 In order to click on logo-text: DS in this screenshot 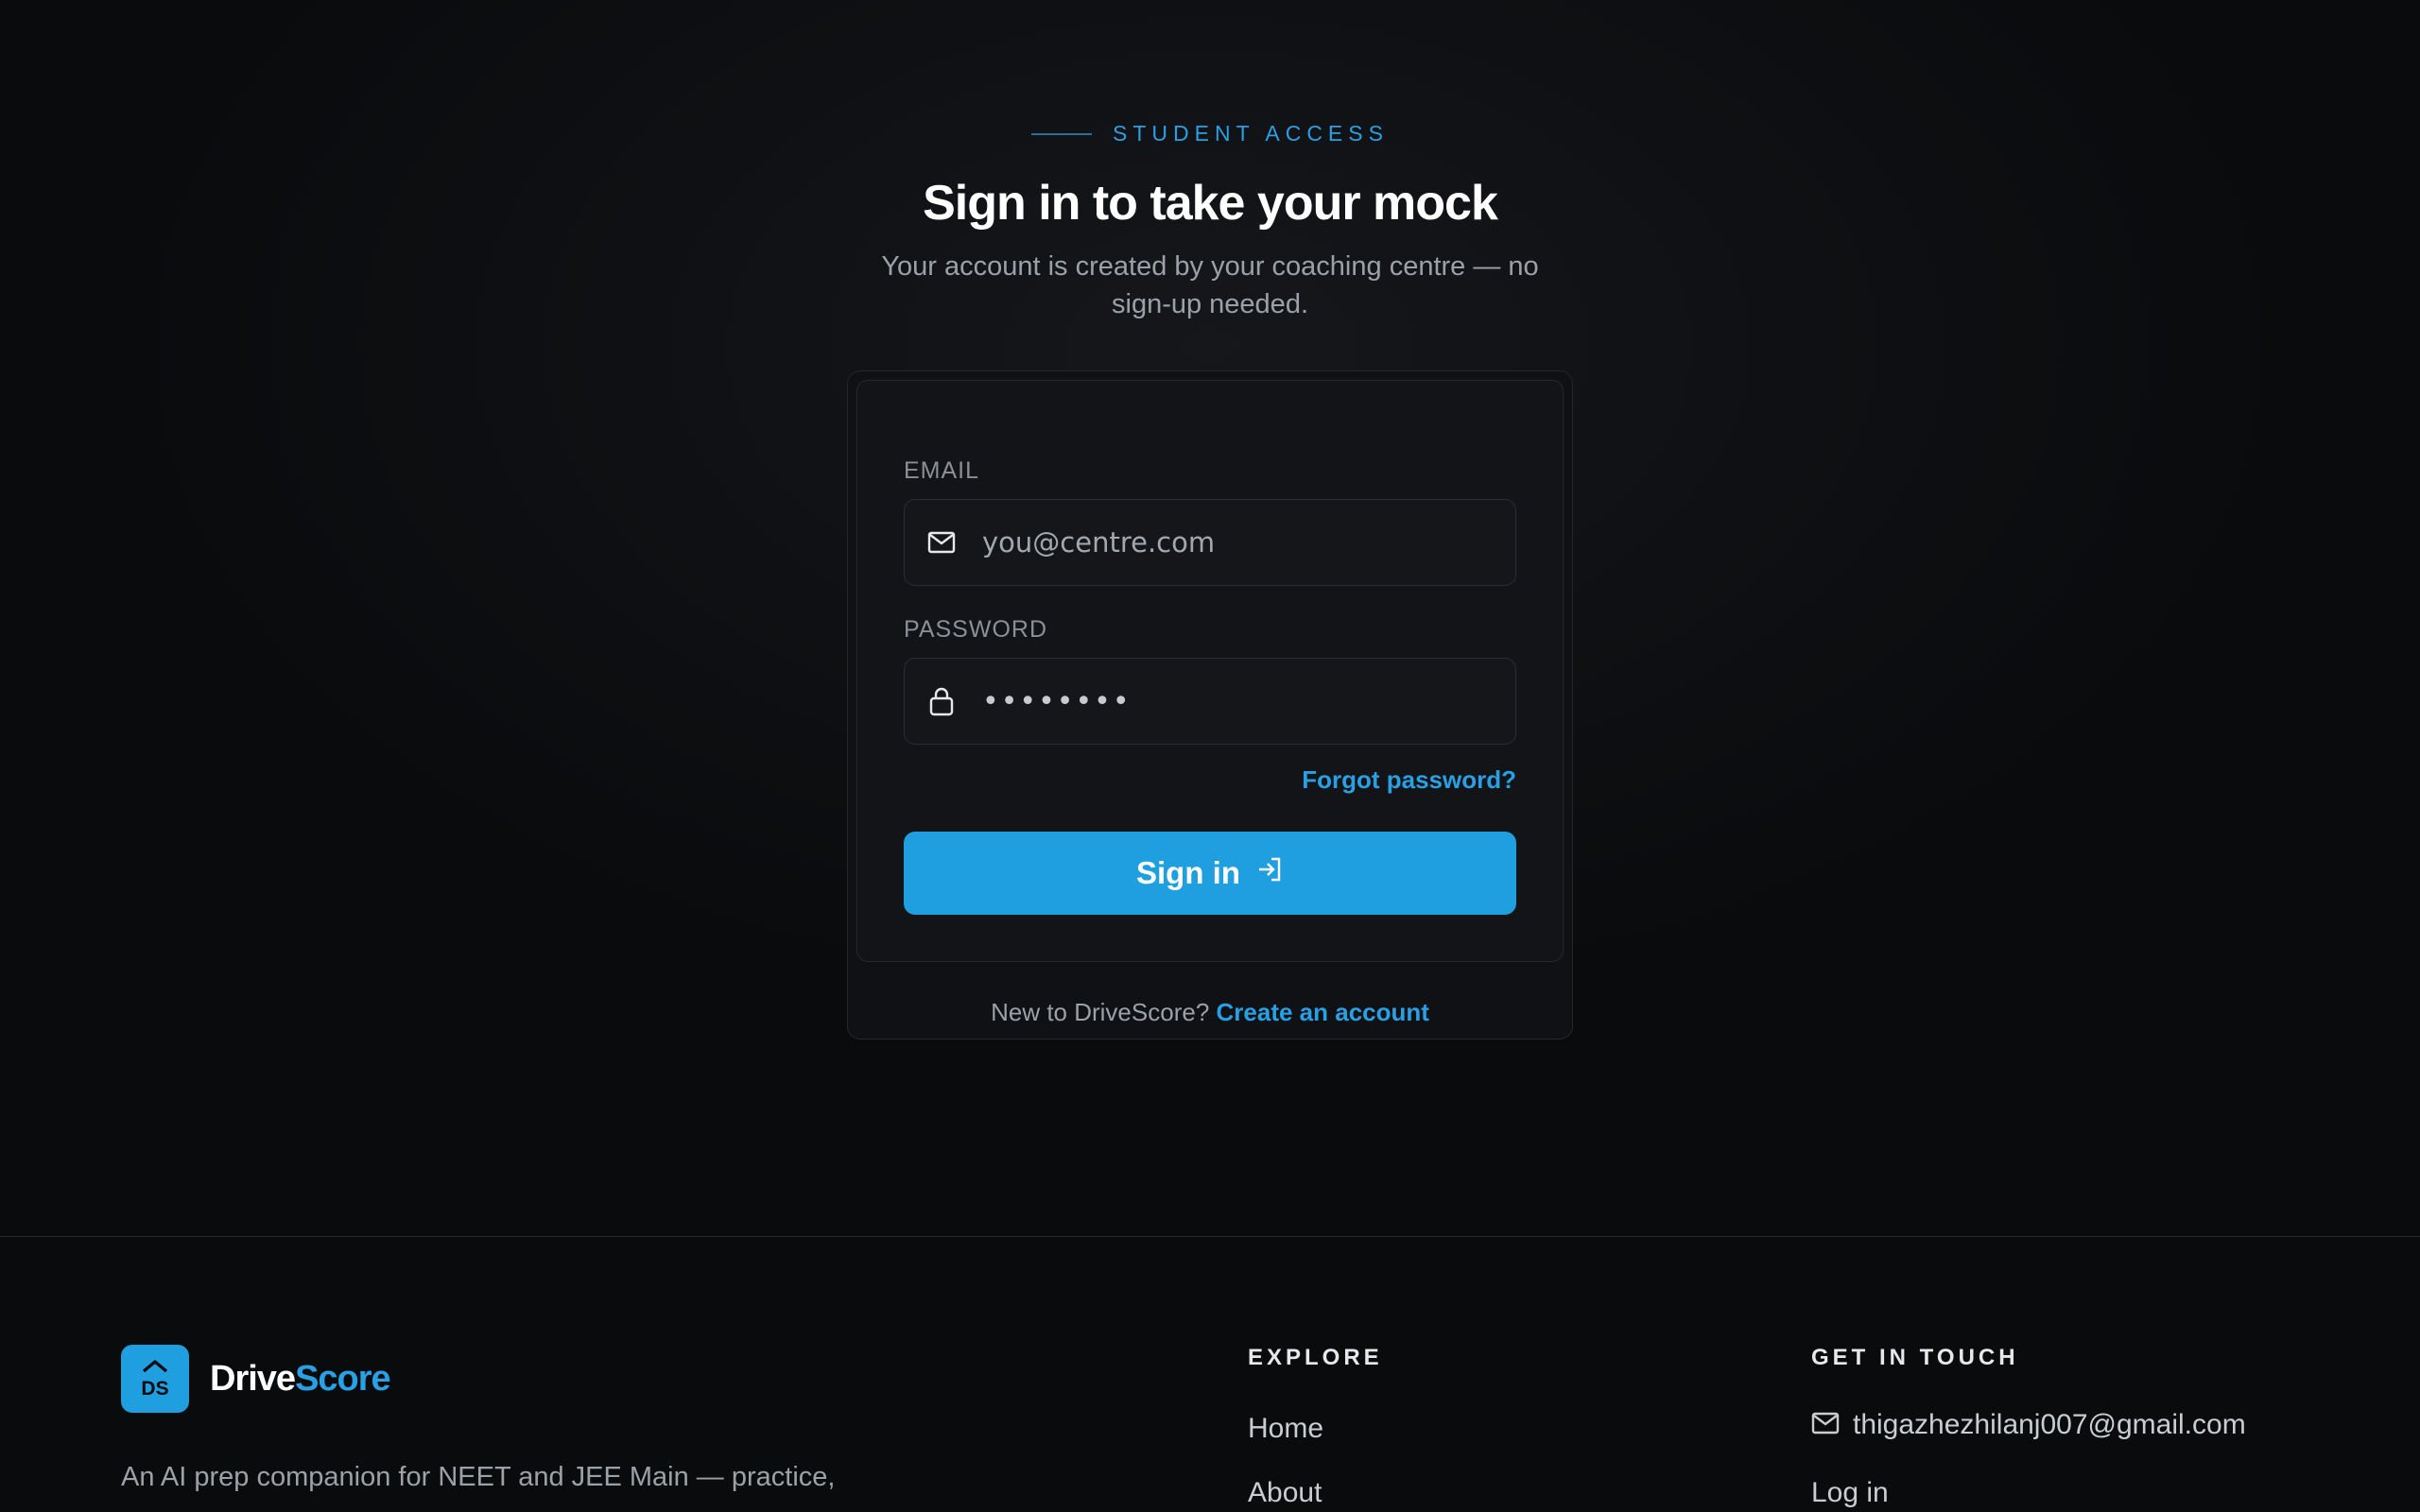, I will do `click(154, 1389)`.